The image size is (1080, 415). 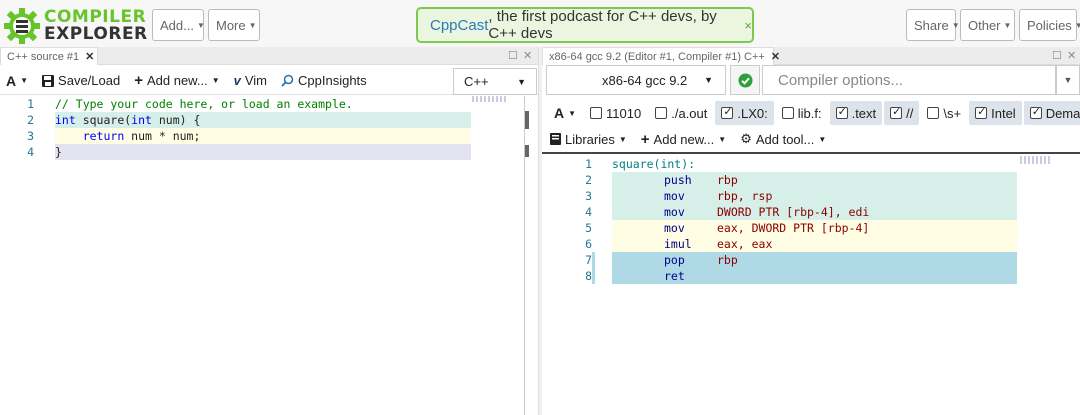 I want to click on asm-args: rbp, rsp, so click(x=745, y=196).